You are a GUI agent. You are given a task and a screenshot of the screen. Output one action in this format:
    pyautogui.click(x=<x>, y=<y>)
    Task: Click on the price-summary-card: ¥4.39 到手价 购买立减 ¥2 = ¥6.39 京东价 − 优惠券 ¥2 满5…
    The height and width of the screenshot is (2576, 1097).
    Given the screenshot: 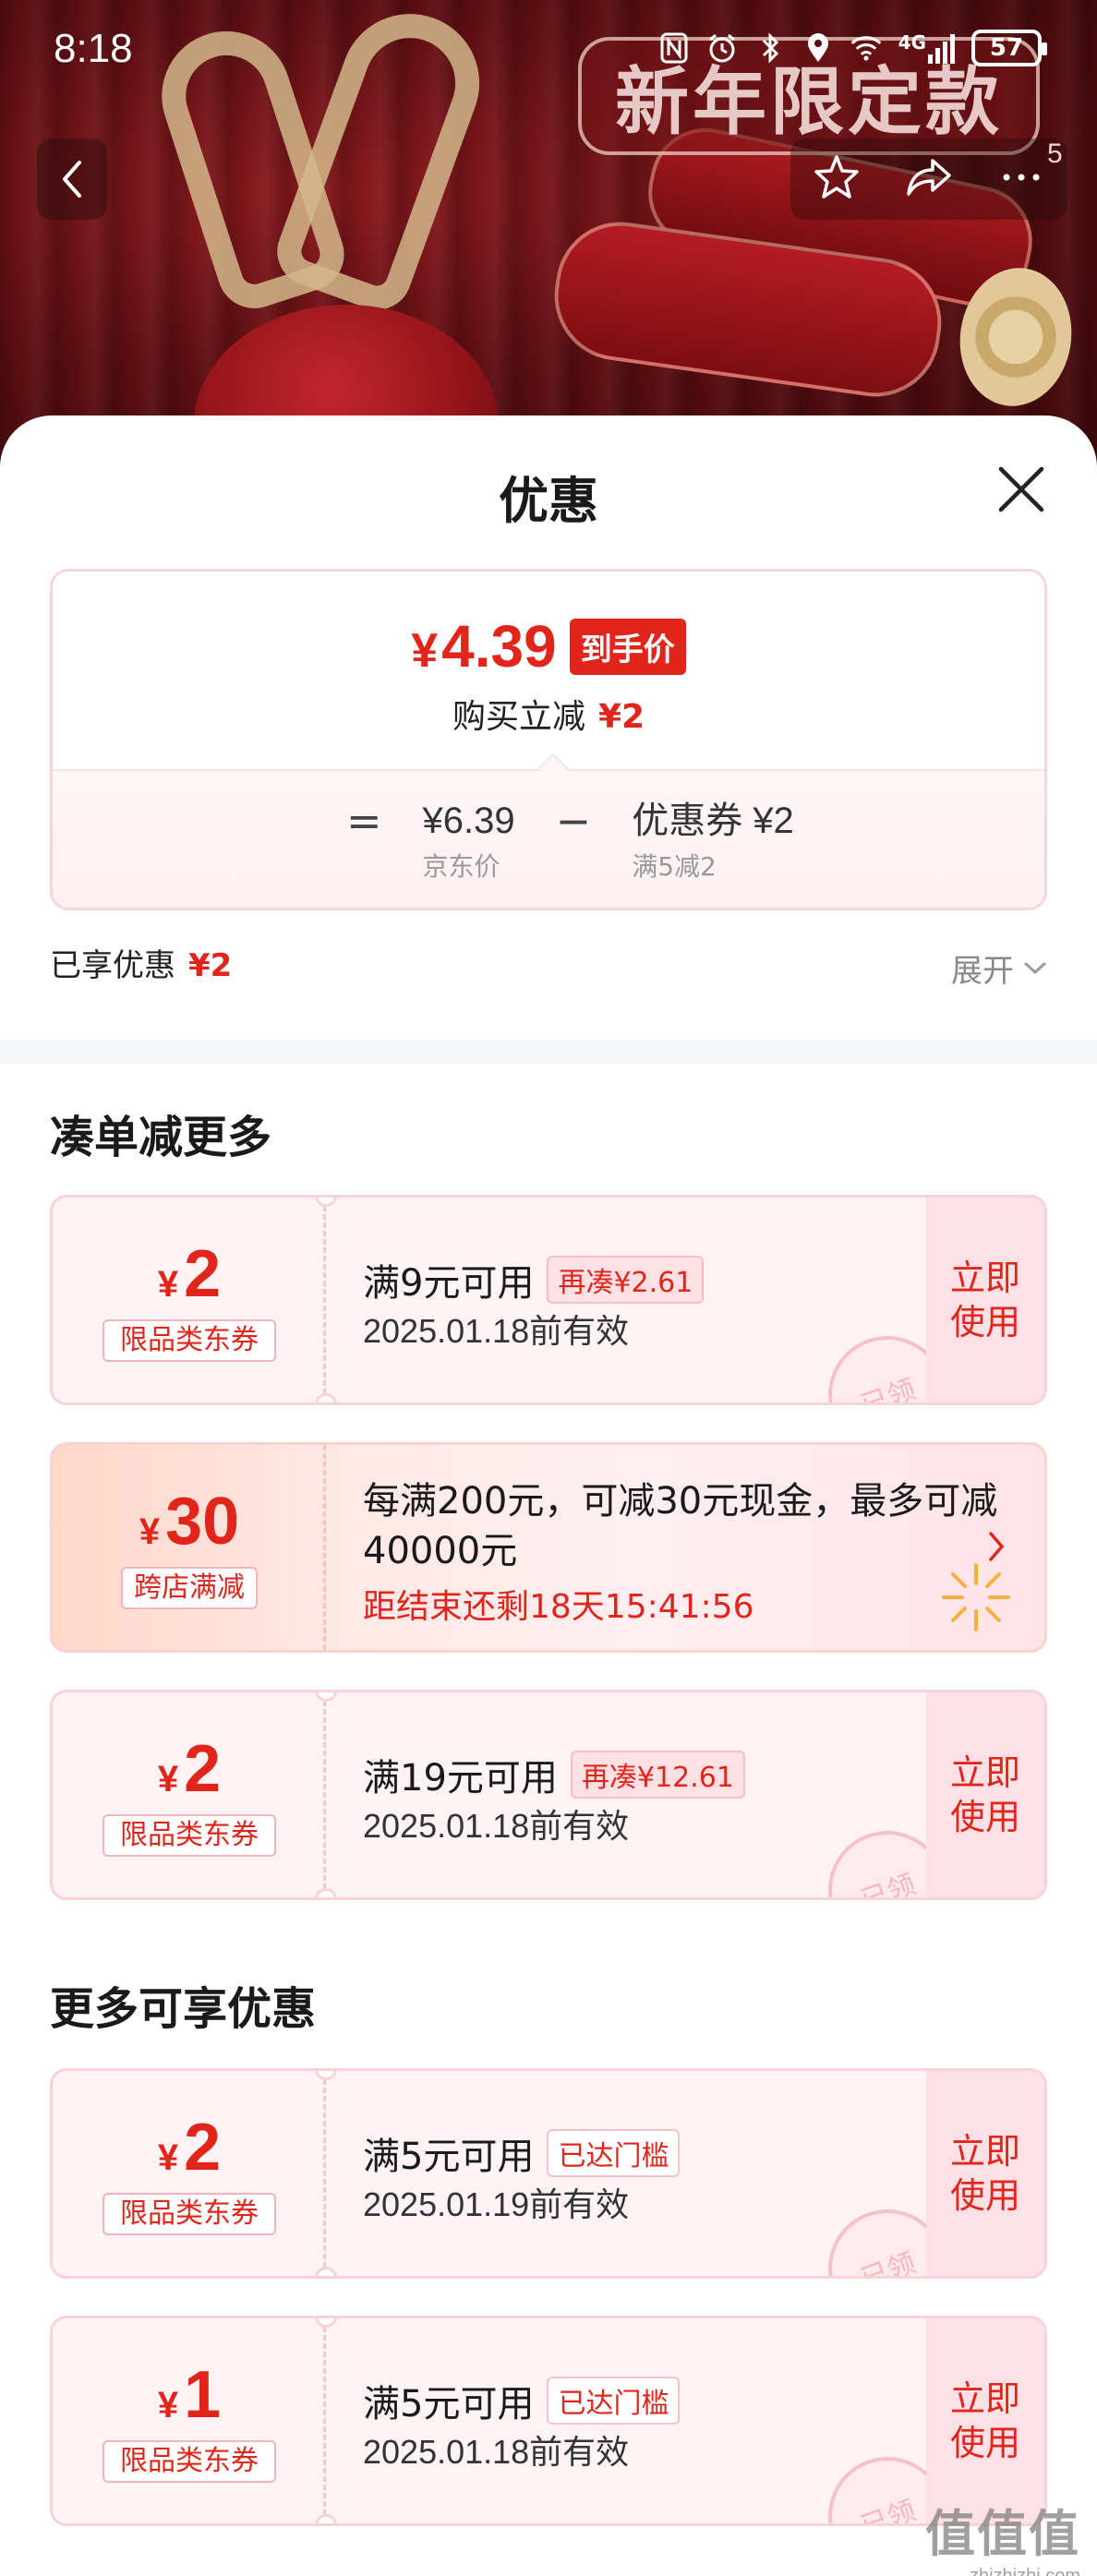 What is the action you would take?
    pyautogui.click(x=548, y=739)
    